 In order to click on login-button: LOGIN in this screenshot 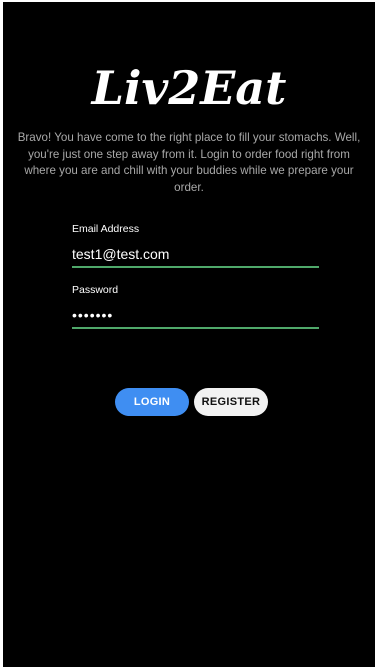, I will do `click(152, 402)`.